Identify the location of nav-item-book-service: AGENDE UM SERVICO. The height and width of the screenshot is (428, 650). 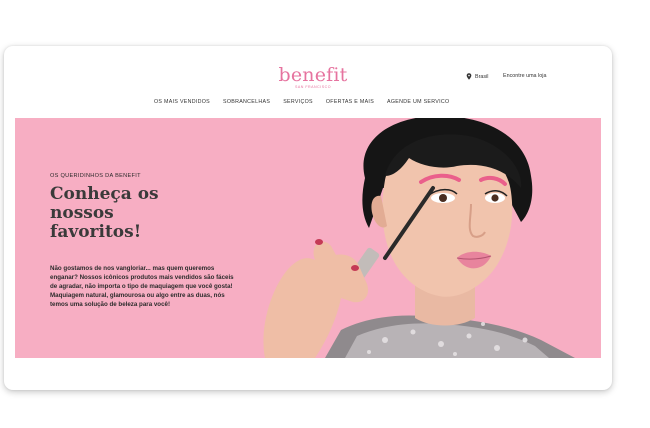
(418, 102).